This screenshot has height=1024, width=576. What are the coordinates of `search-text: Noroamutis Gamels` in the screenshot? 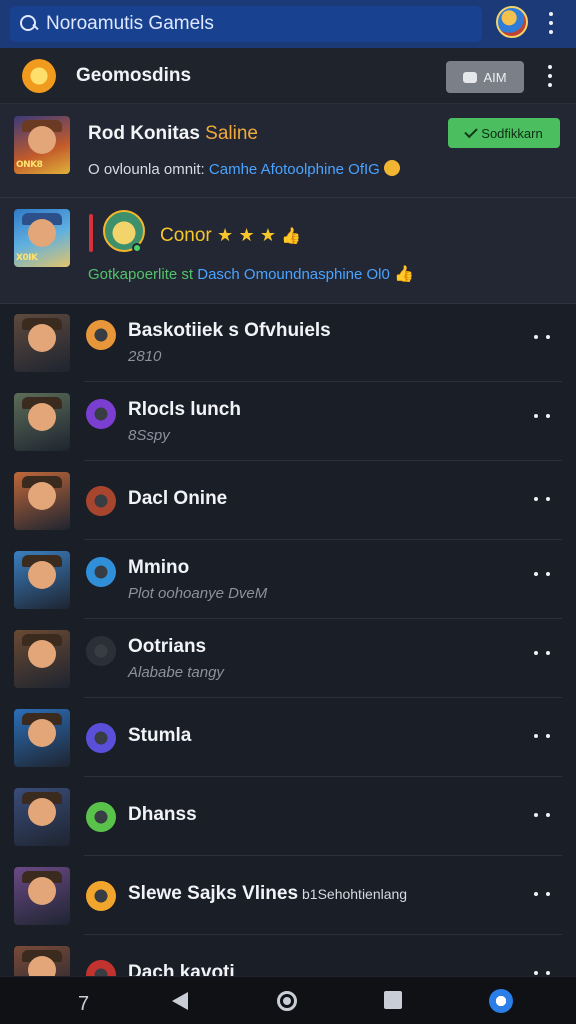 It's located at (130, 23).